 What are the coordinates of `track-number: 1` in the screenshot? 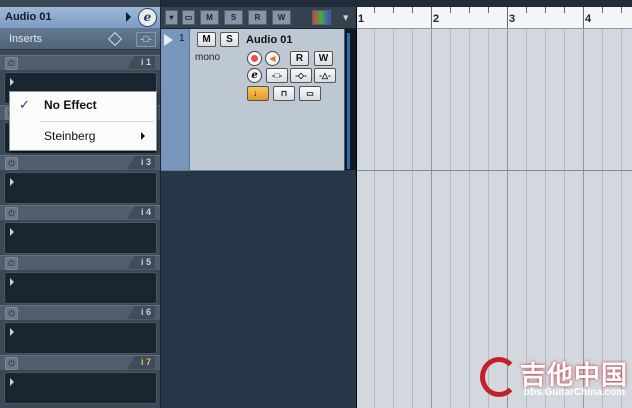 It's located at (182, 38).